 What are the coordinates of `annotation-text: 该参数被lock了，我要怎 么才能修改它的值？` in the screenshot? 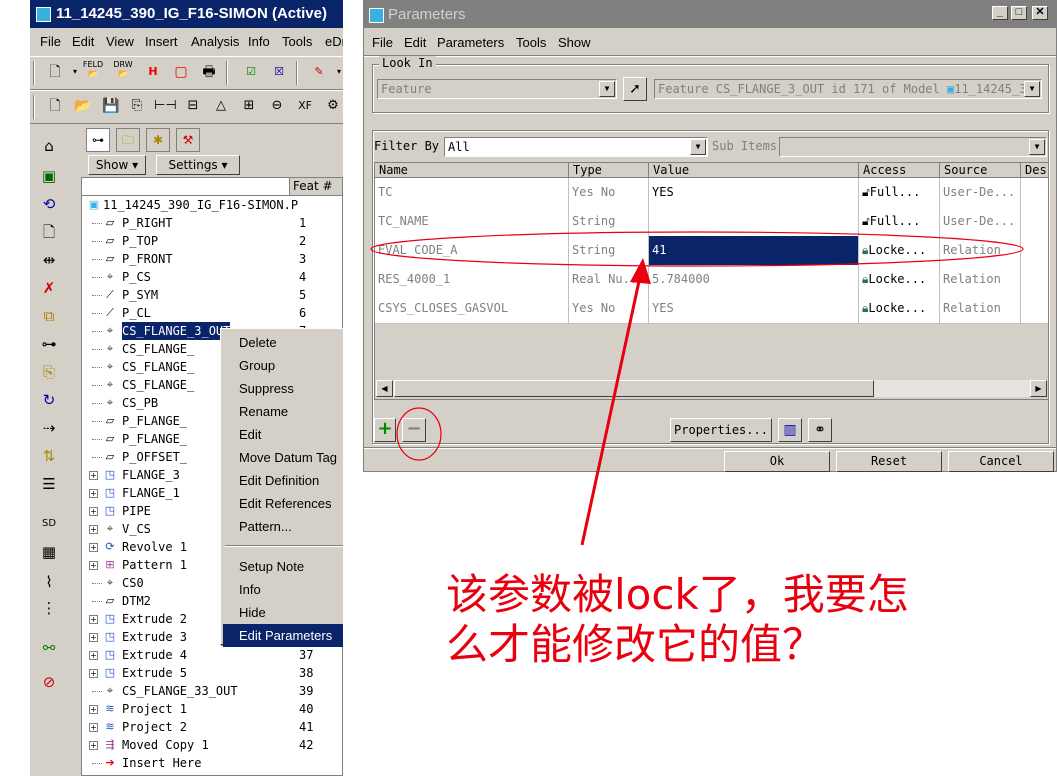 It's located at (677, 620).